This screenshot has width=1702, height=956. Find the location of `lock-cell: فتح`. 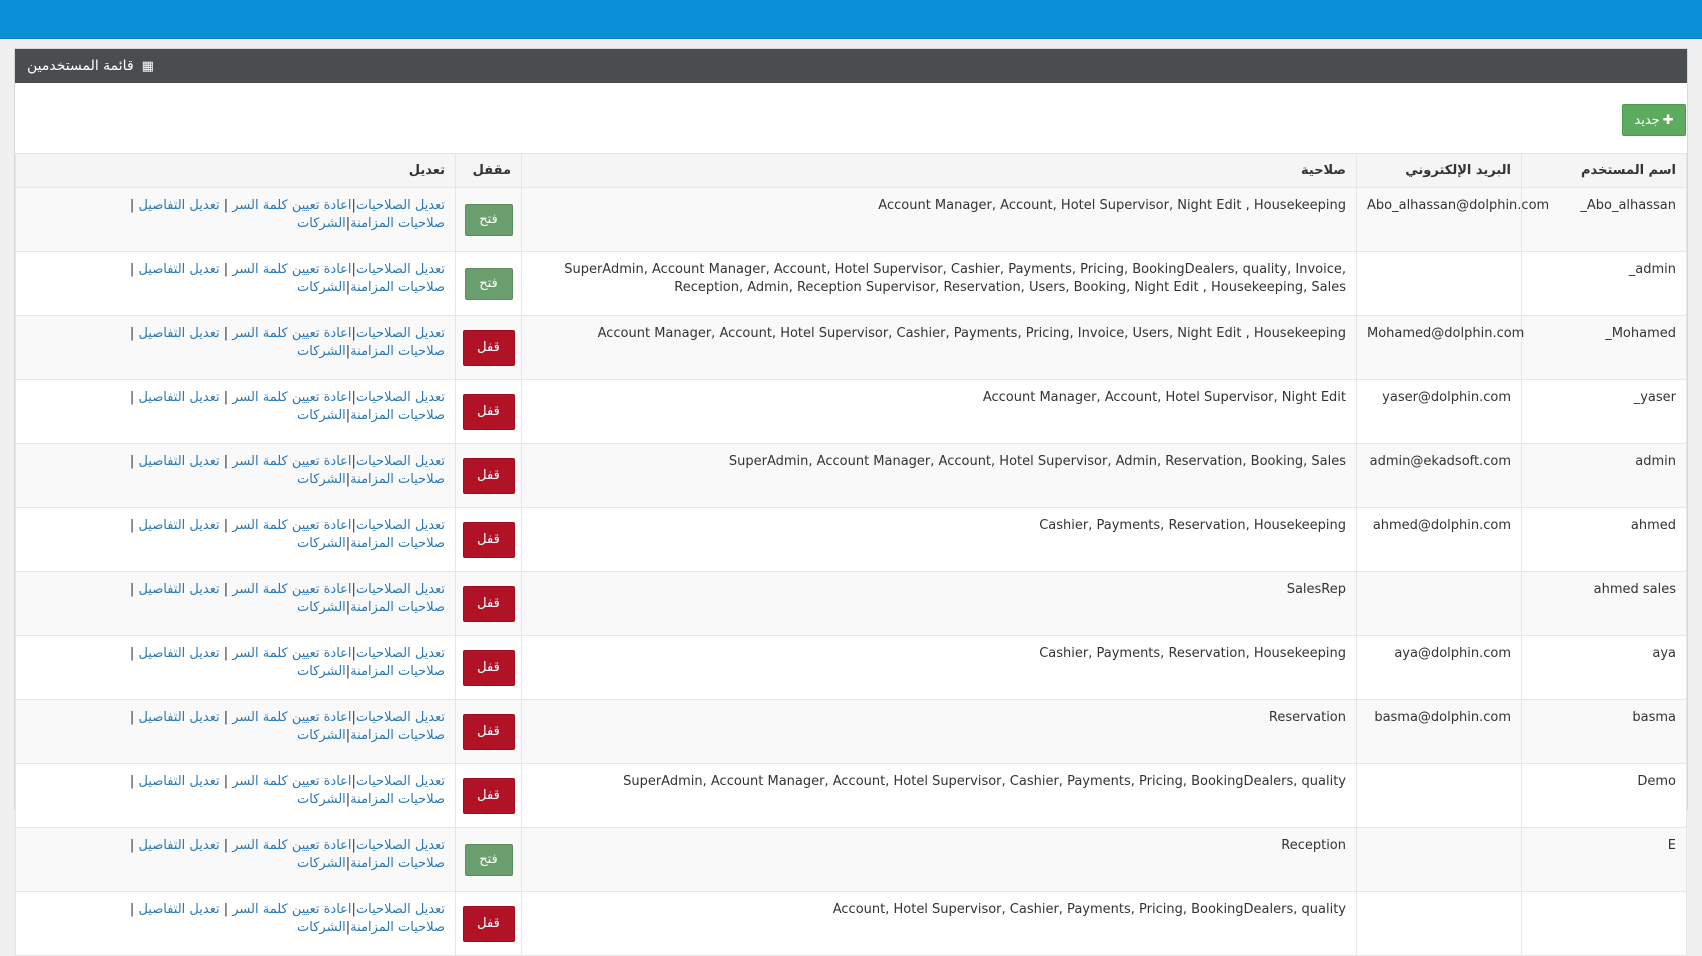

lock-cell: فتح is located at coordinates (488, 283).